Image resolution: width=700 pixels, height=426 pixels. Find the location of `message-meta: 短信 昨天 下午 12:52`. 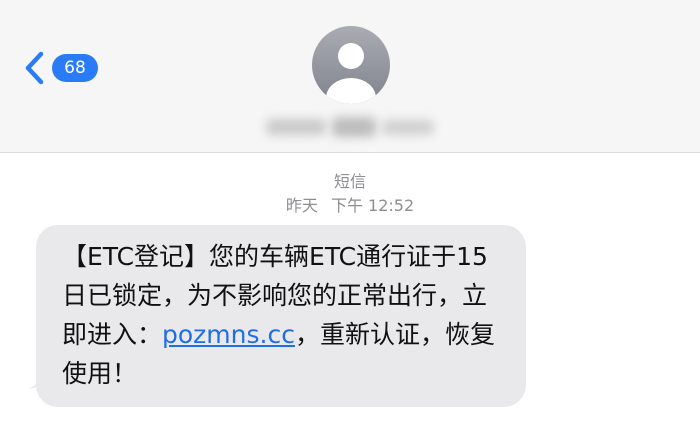

message-meta: 短信 昨天 下午 12:52 is located at coordinates (350, 194).